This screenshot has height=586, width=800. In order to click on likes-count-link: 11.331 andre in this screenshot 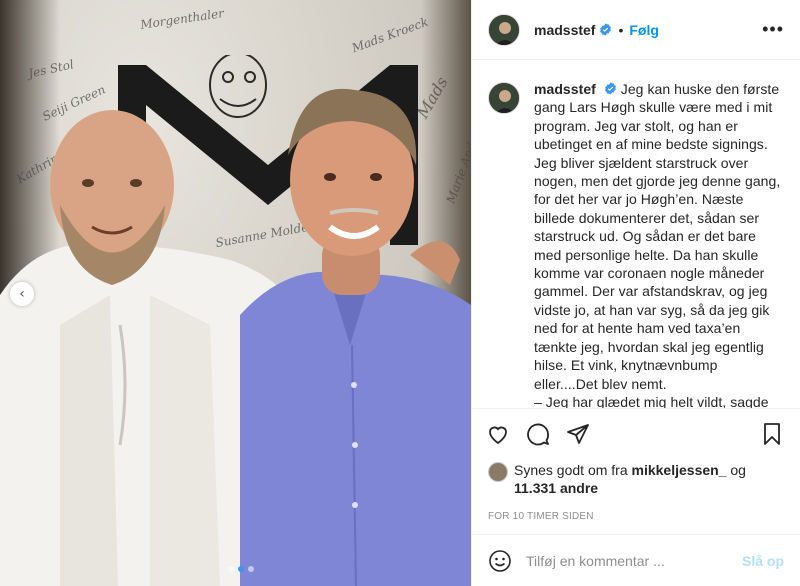, I will do `click(556, 488)`.